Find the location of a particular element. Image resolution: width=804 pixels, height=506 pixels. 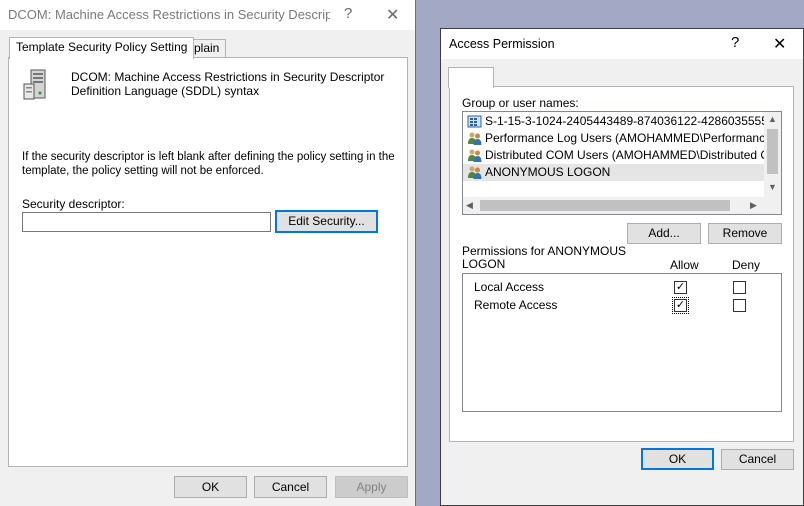

scroll-right-arrow-icon: ▶ is located at coordinates (753, 205).